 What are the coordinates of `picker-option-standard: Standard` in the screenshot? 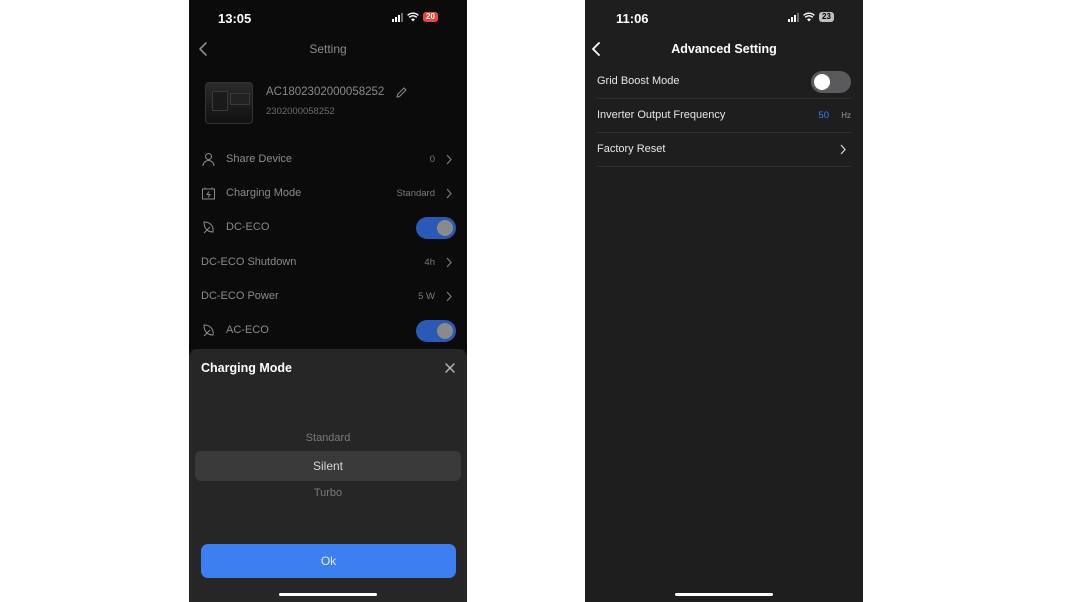 It's located at (328, 438).